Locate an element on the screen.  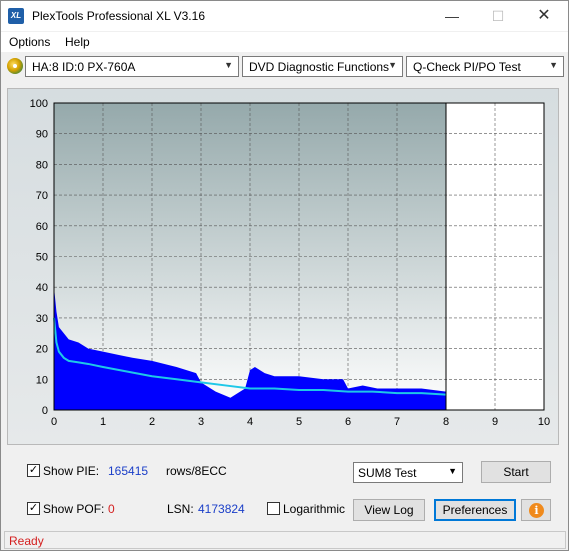
function-select: DVD Diagnostic Functions ▼ is located at coordinates (322, 66).